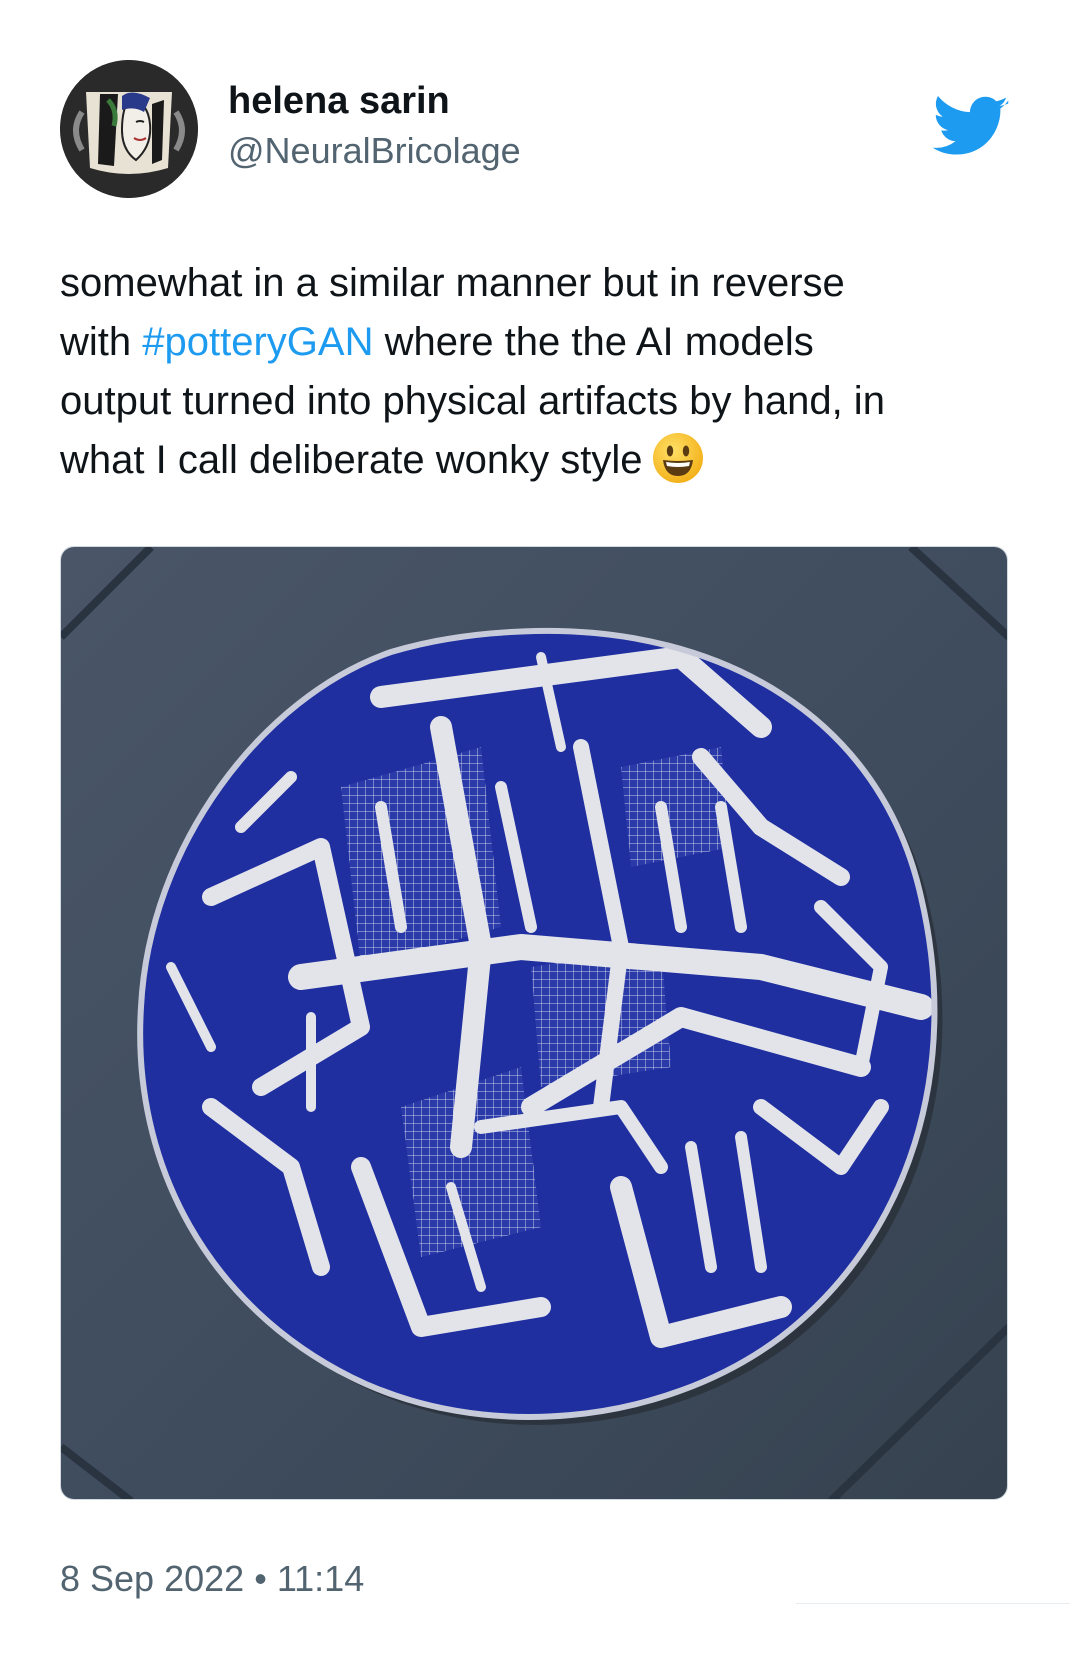  What do you see at coordinates (152, 1578) in the screenshot?
I see `tweet-date: 8 Sep 2022` at bounding box center [152, 1578].